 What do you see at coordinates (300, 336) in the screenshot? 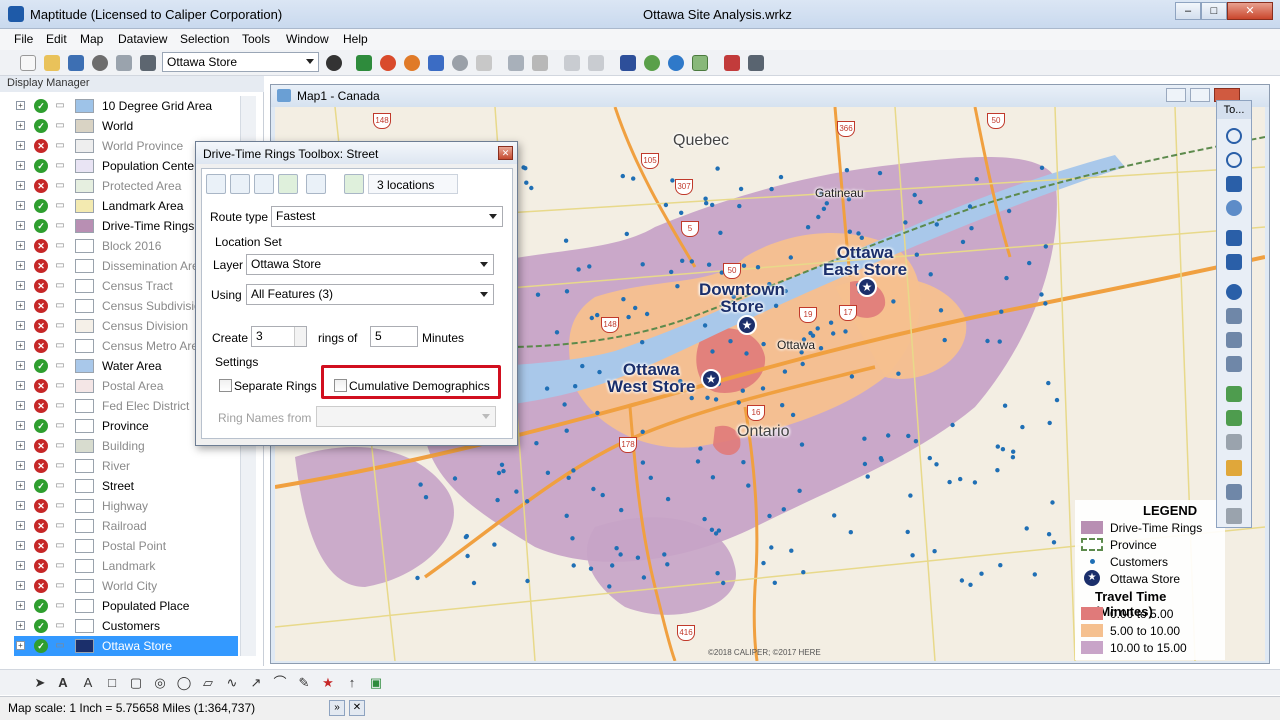
I see `stepper-arrows-icon` at bounding box center [300, 336].